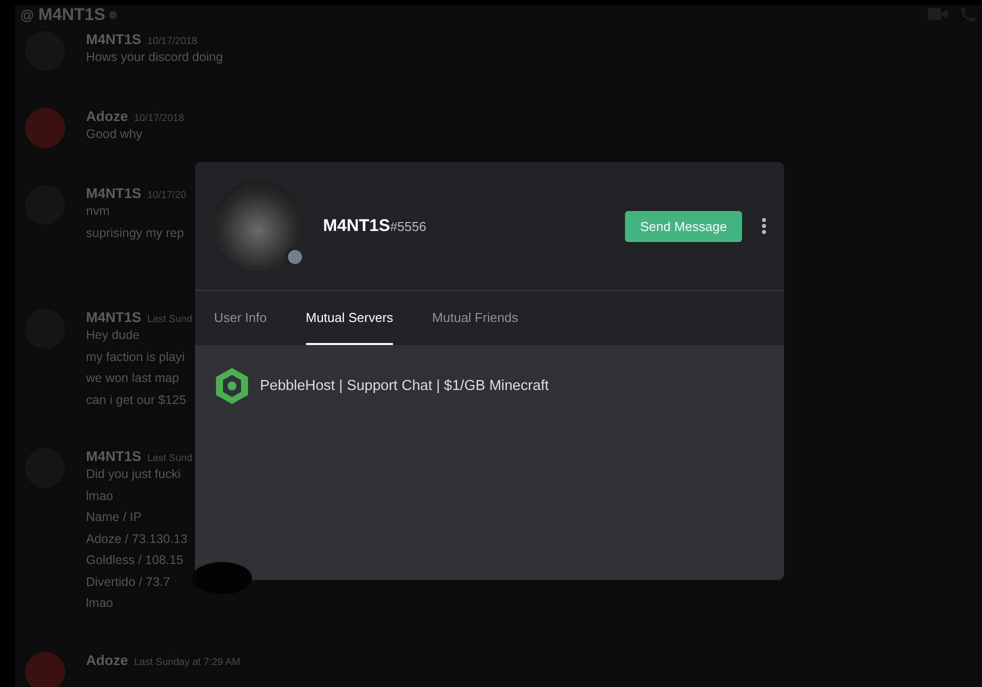  Describe the element at coordinates (475, 318) in the screenshot. I see `tab: Mutual Friends` at that location.